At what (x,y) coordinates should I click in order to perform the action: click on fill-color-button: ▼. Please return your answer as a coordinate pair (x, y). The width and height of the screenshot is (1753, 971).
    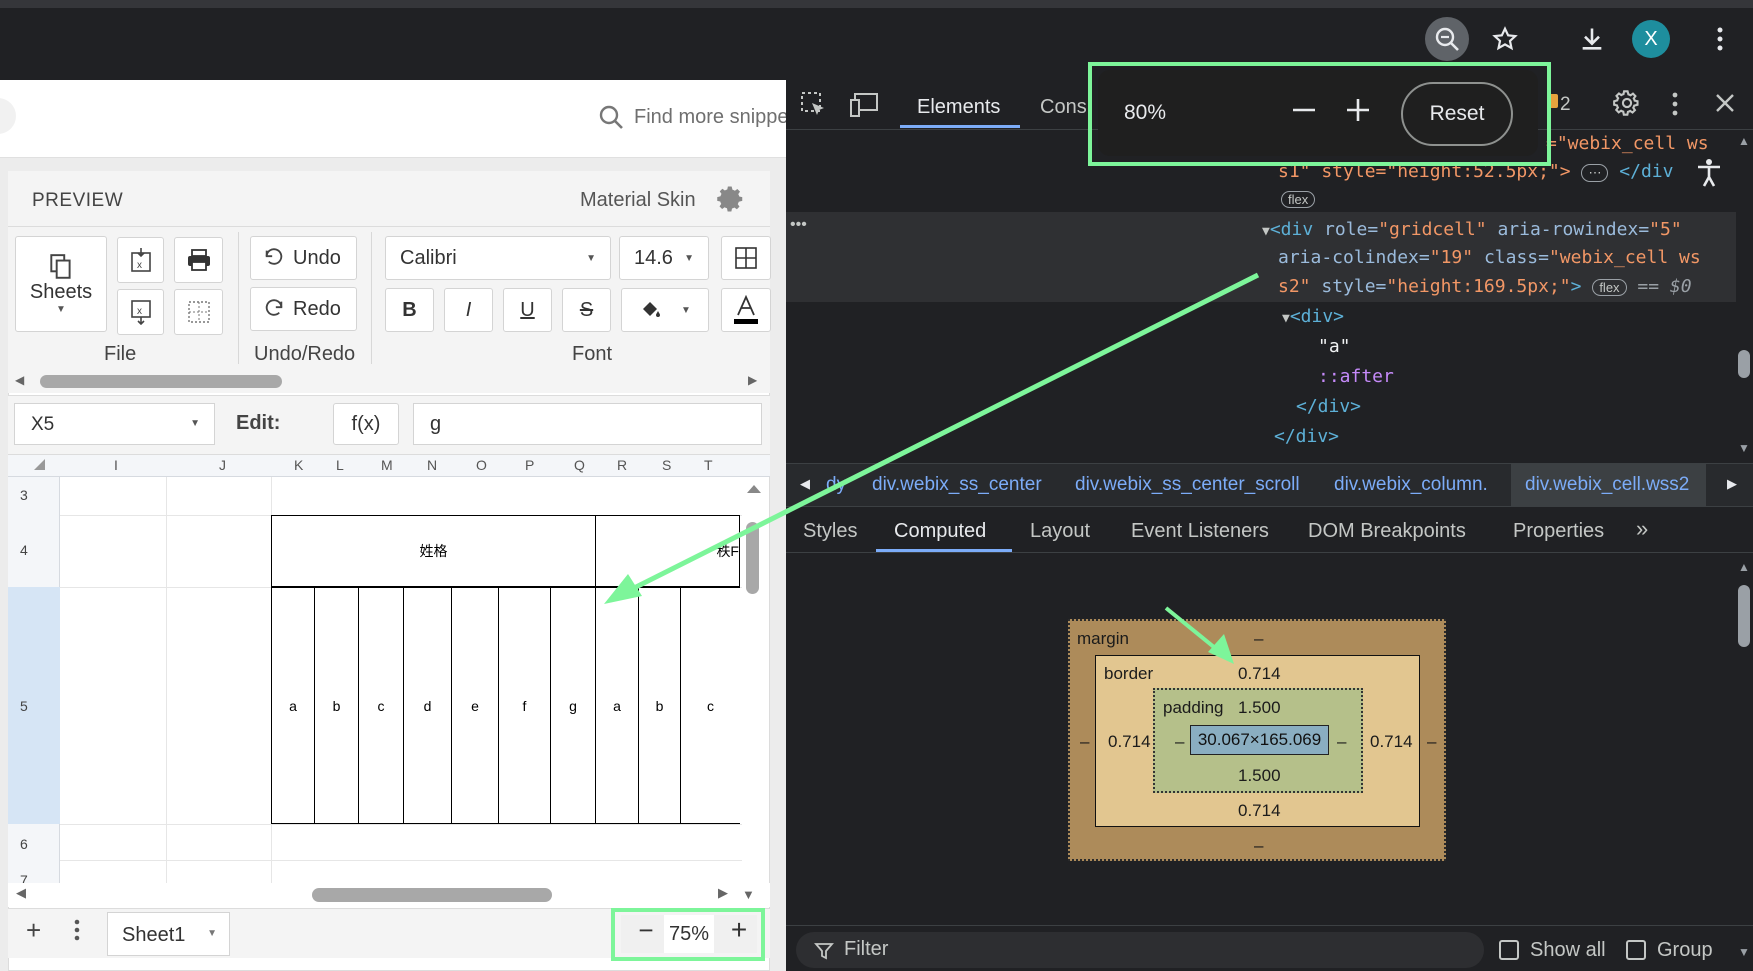
    Looking at the image, I should click on (665, 310).